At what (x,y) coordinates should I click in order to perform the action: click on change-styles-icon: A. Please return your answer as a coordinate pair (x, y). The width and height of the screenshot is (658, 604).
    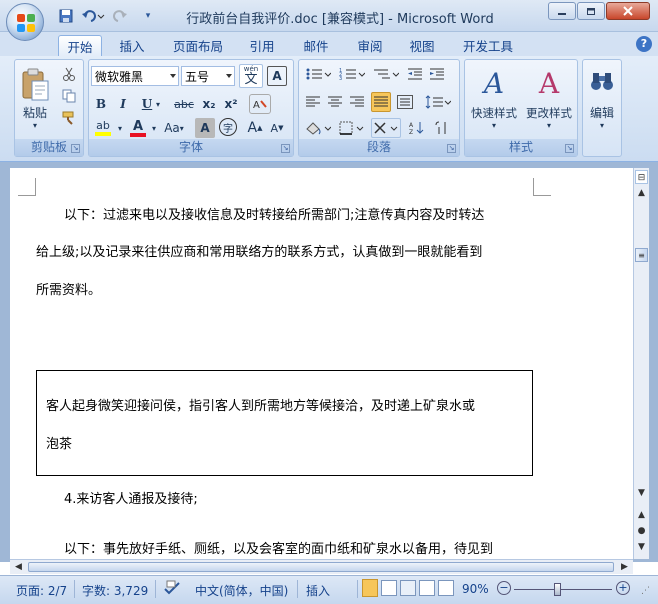
    Looking at the image, I should click on (549, 83).